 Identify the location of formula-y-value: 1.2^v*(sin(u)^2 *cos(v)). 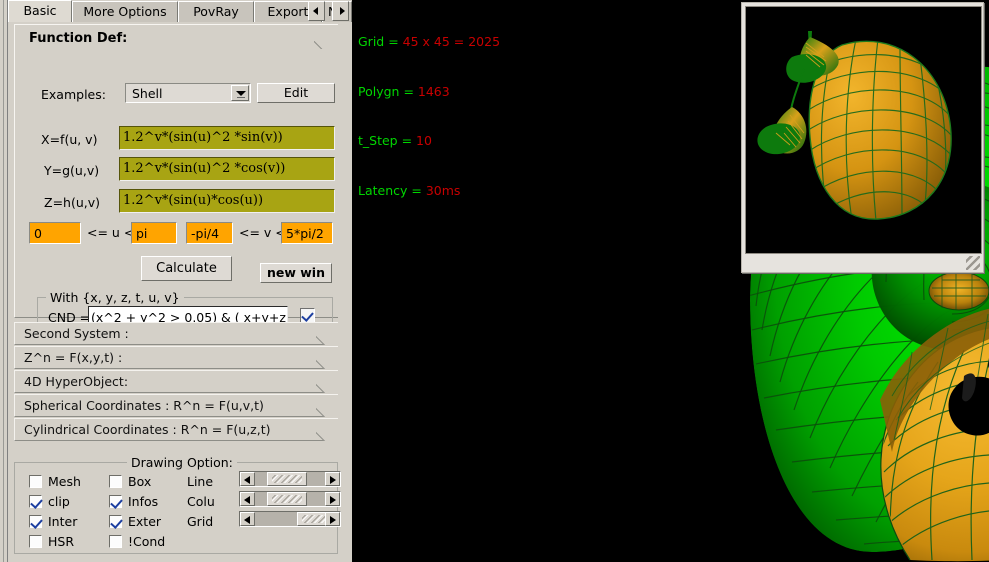
(204, 168).